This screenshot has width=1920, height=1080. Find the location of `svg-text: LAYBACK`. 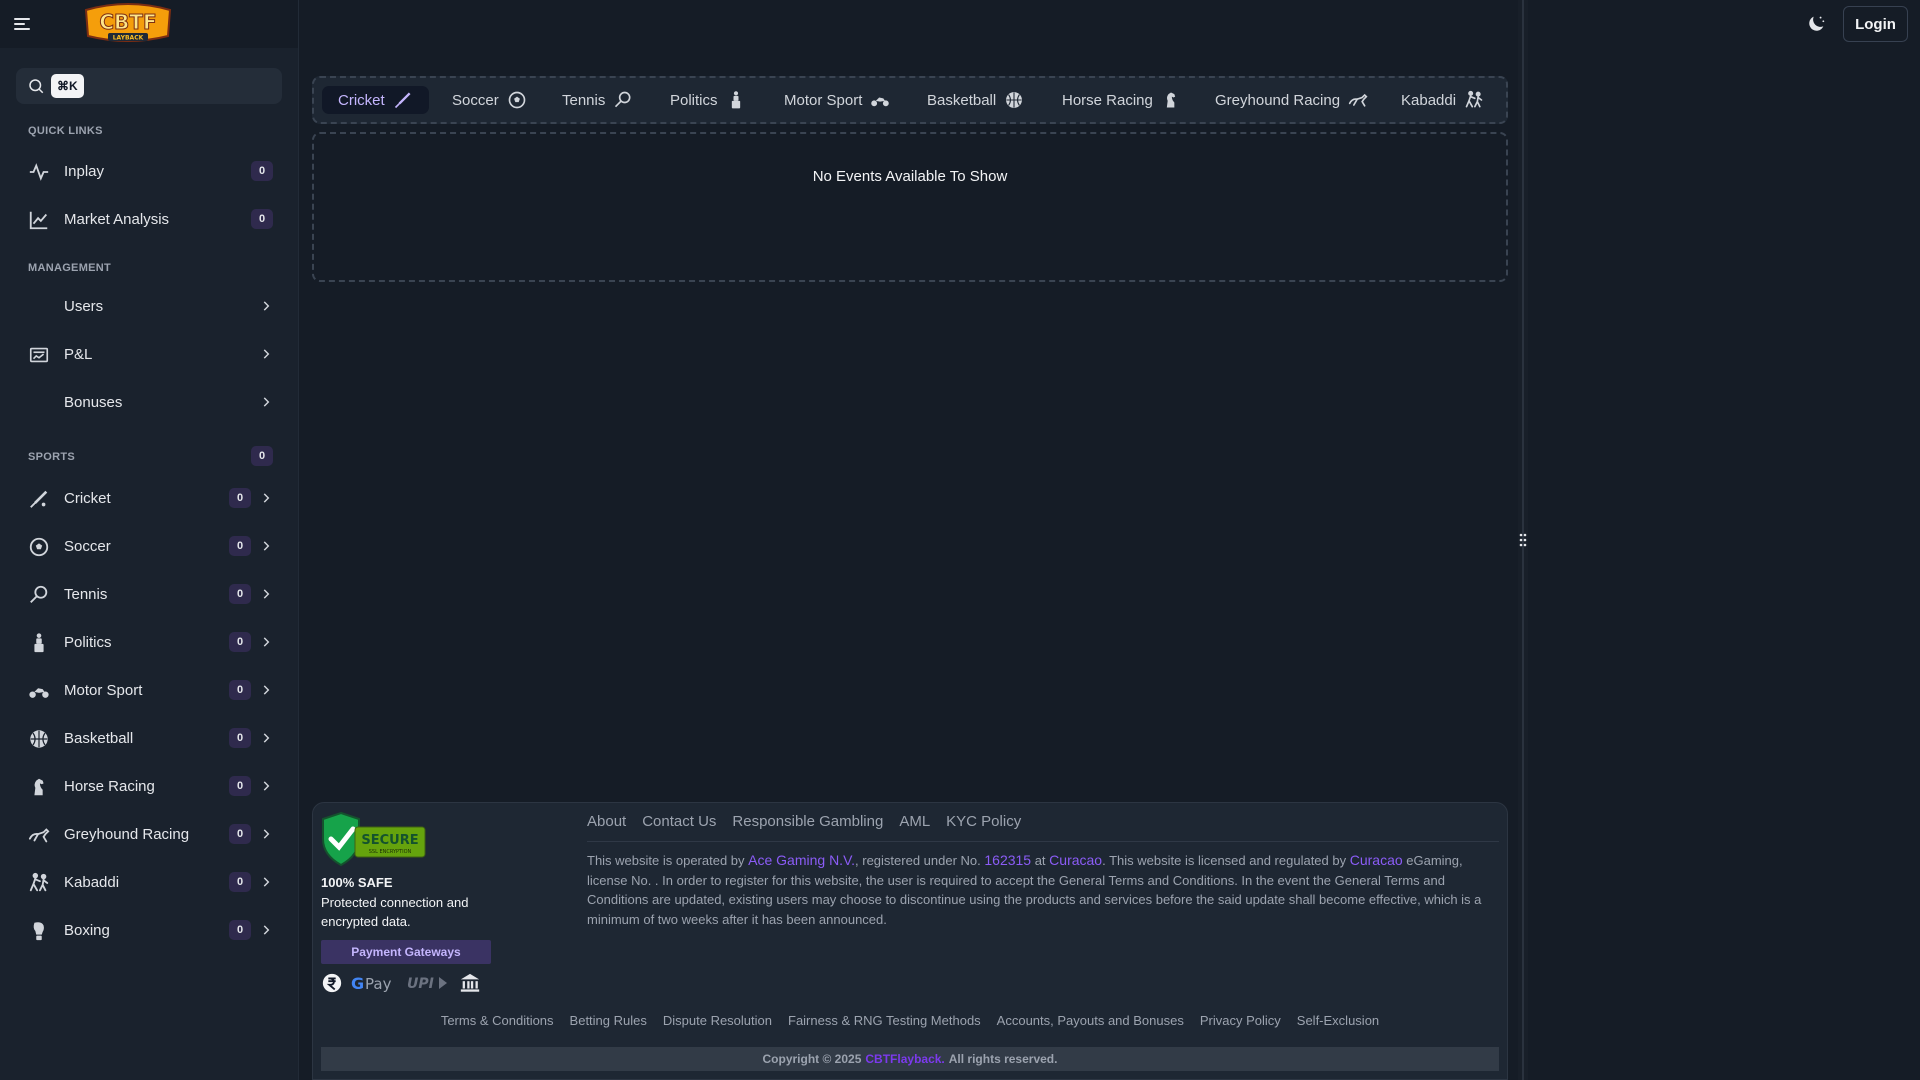

svg-text: LAYBACK is located at coordinates (128, 38).